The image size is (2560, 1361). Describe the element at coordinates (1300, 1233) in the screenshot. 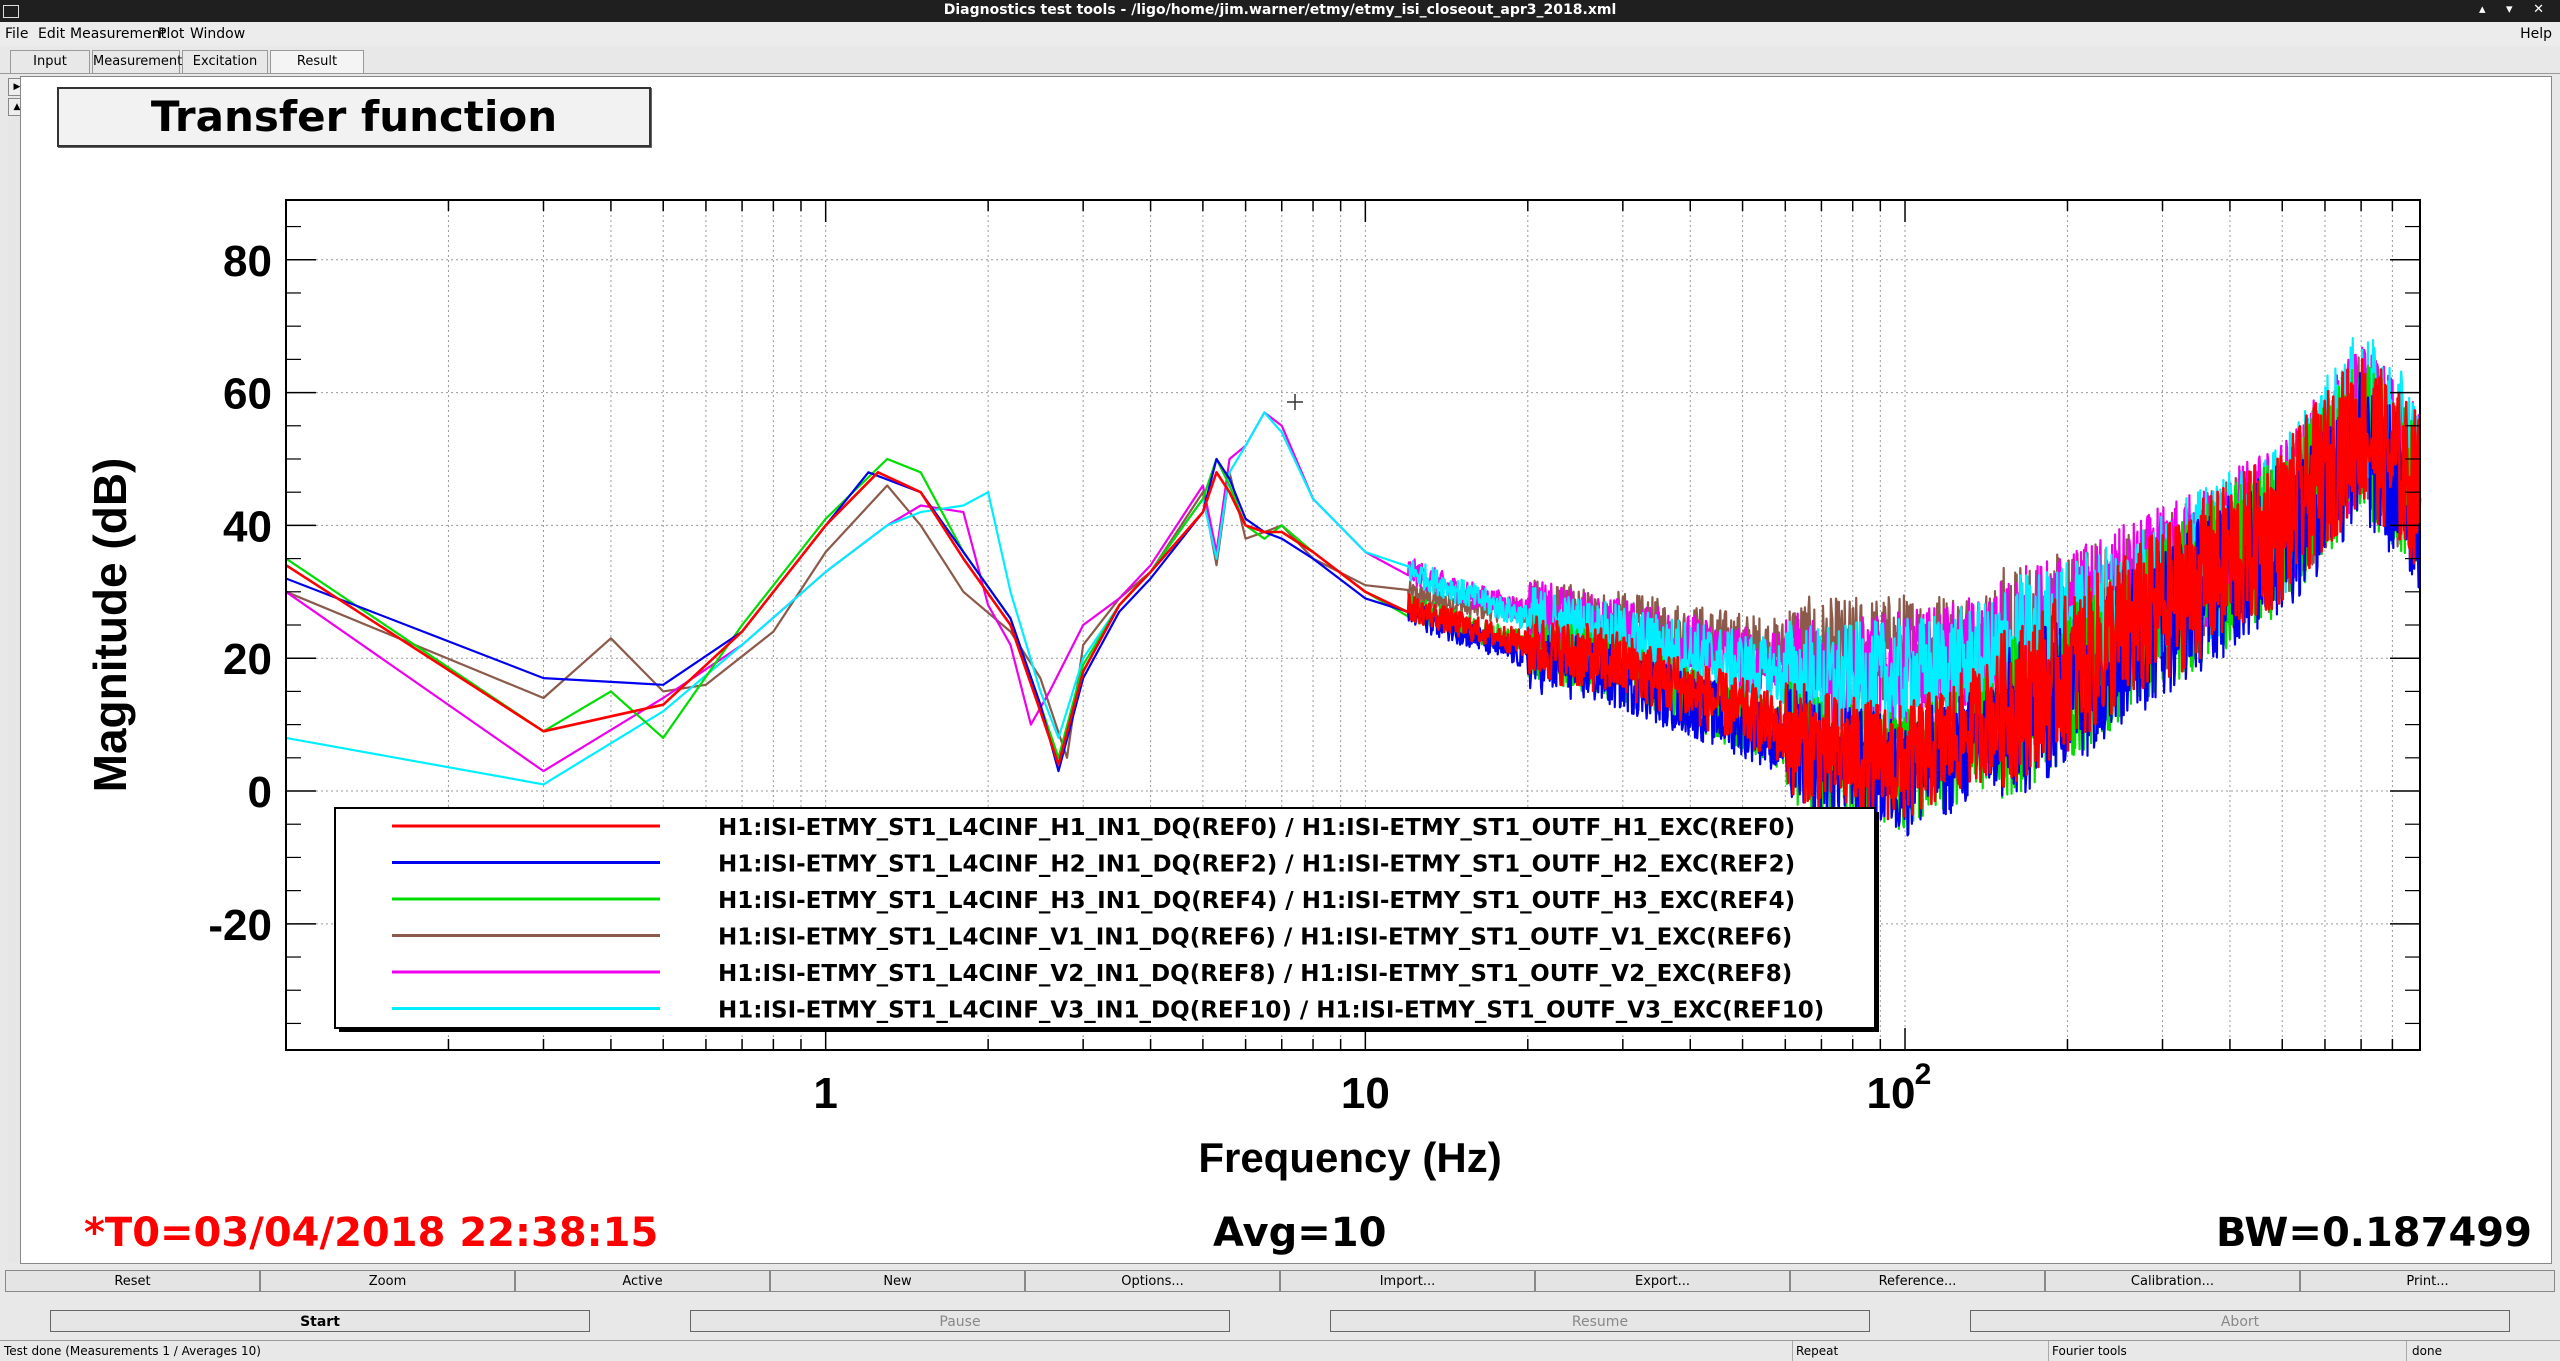

I see `avg-label: Avg=10` at that location.